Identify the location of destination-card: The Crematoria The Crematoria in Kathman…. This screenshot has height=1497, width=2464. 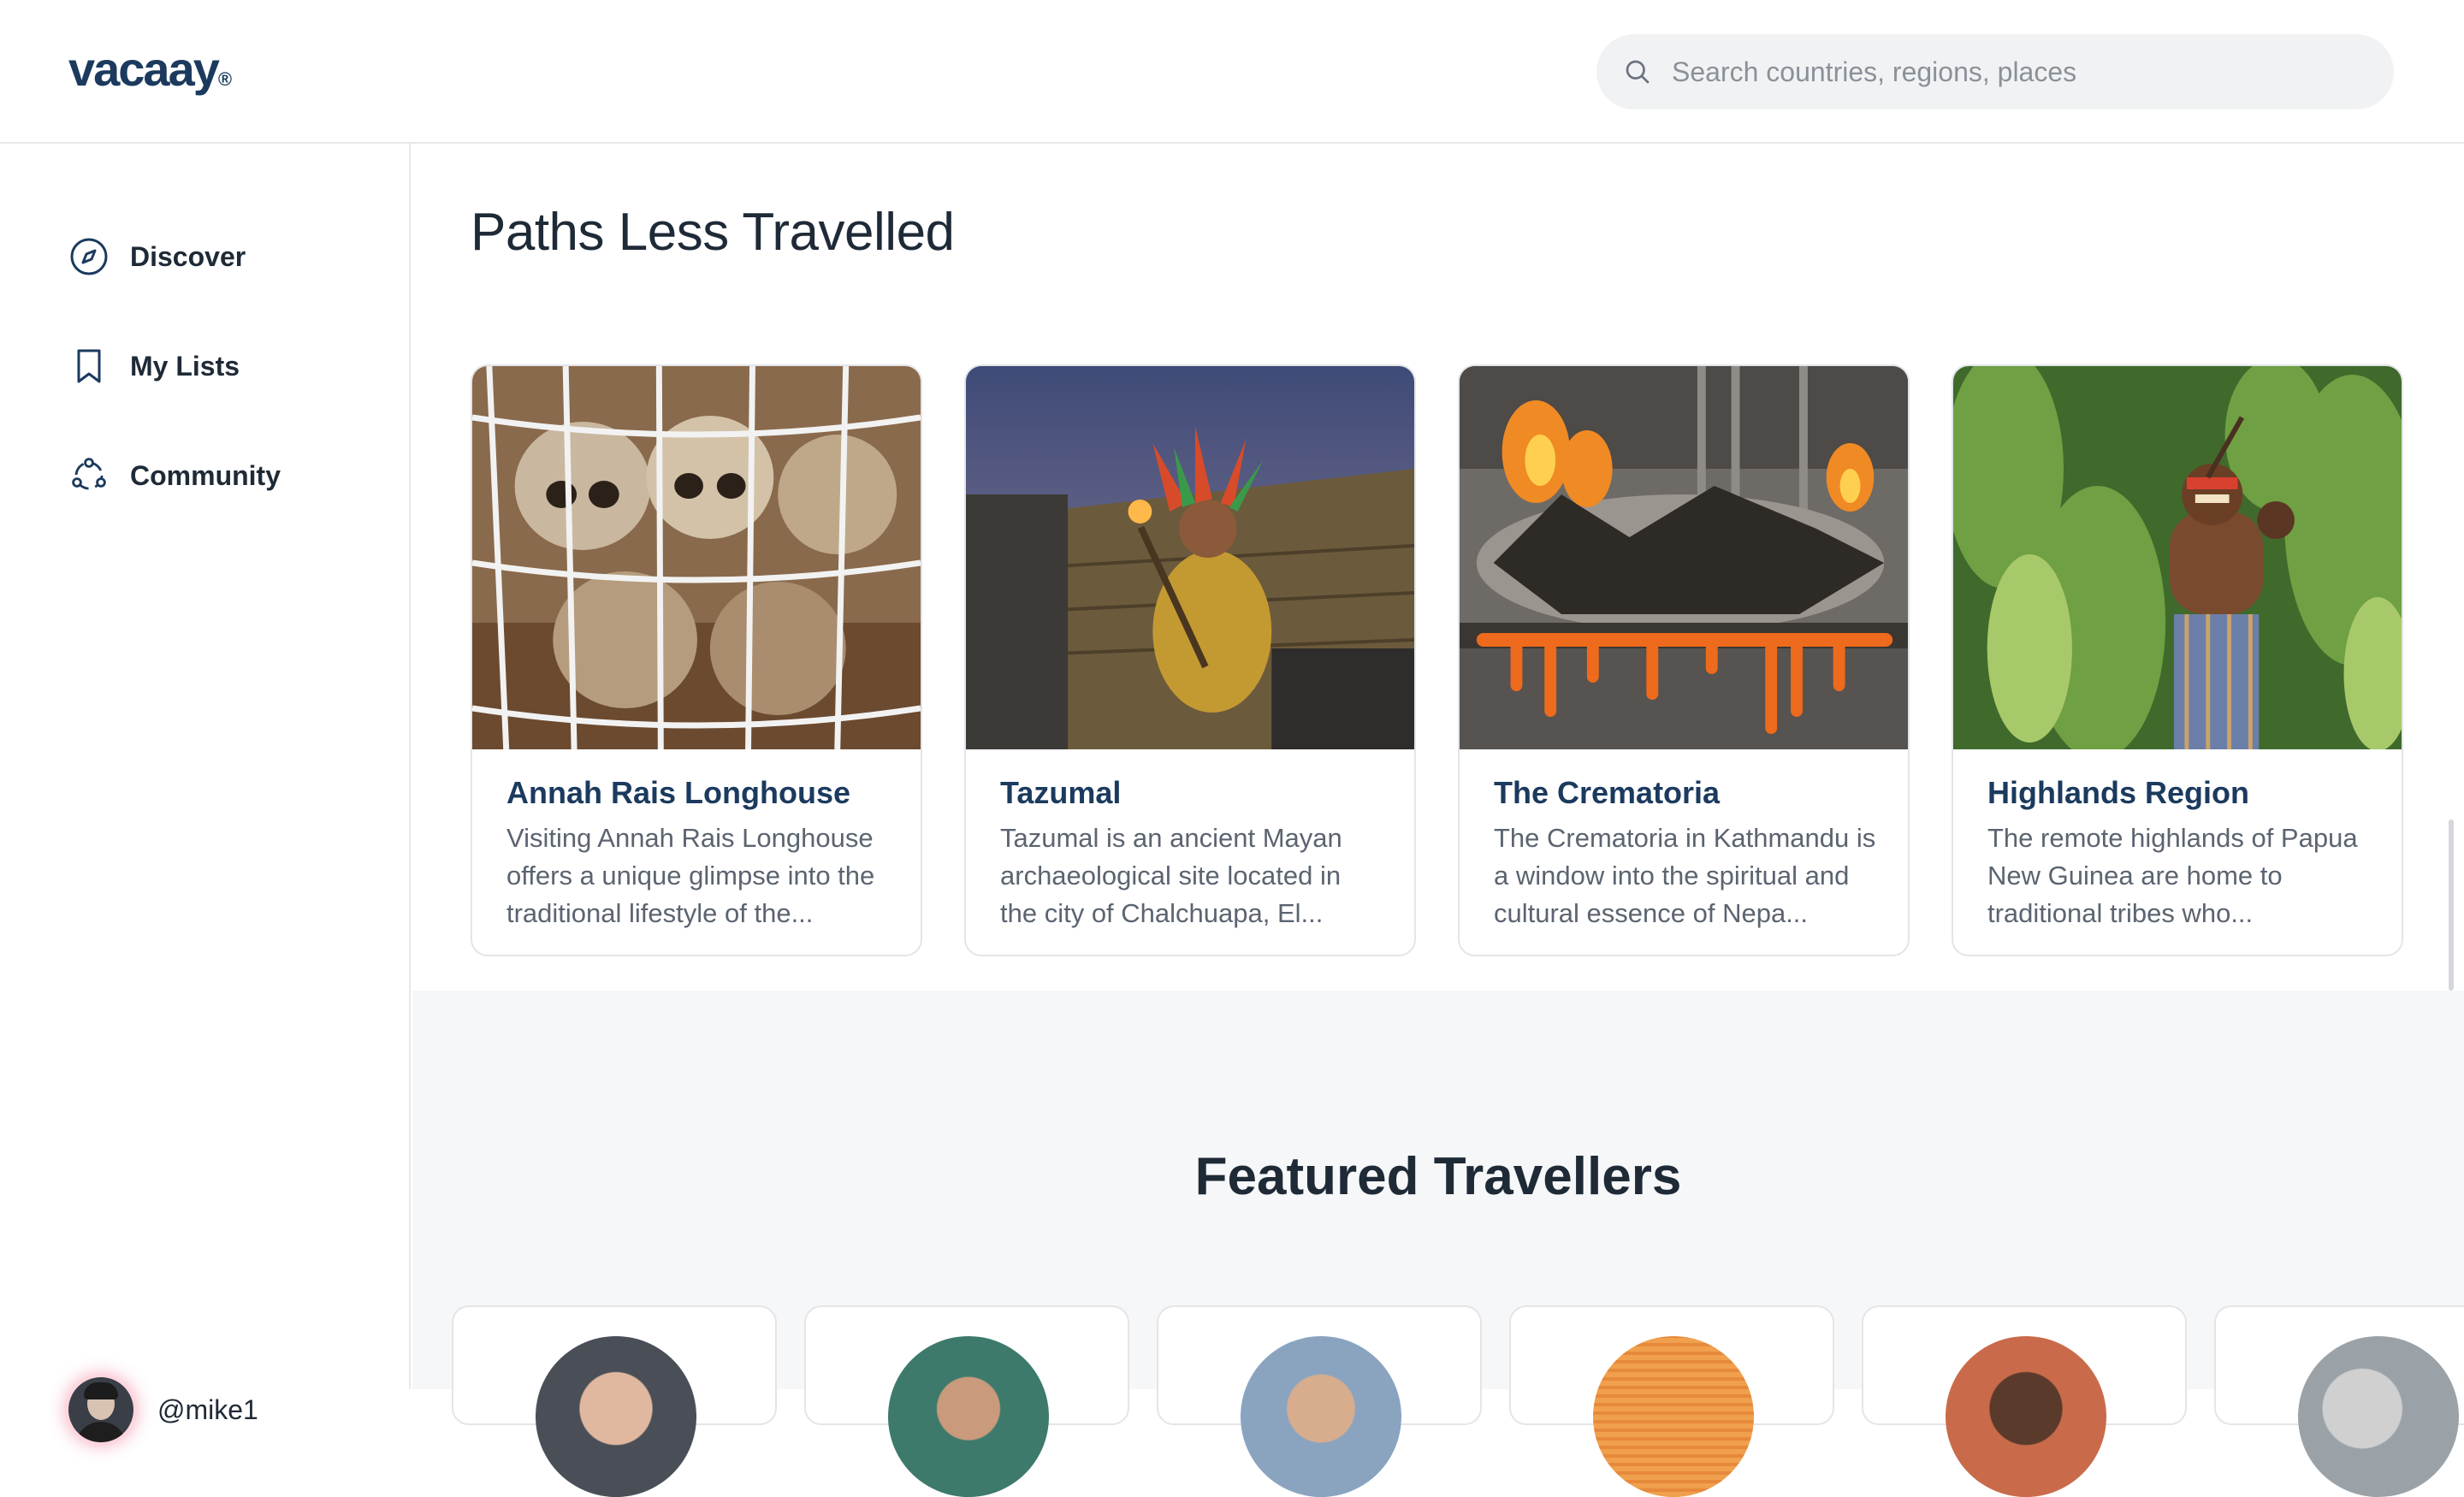
(1684, 660).